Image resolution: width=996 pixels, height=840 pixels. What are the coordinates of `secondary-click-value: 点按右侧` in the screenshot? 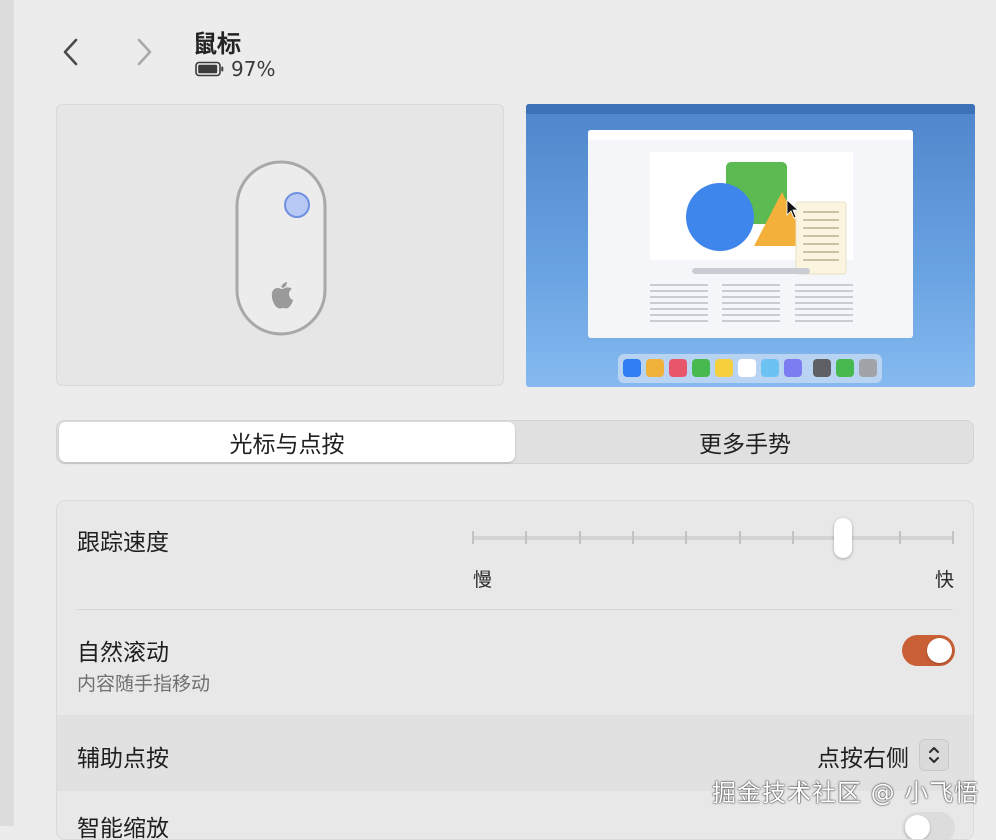 It's located at (863, 756).